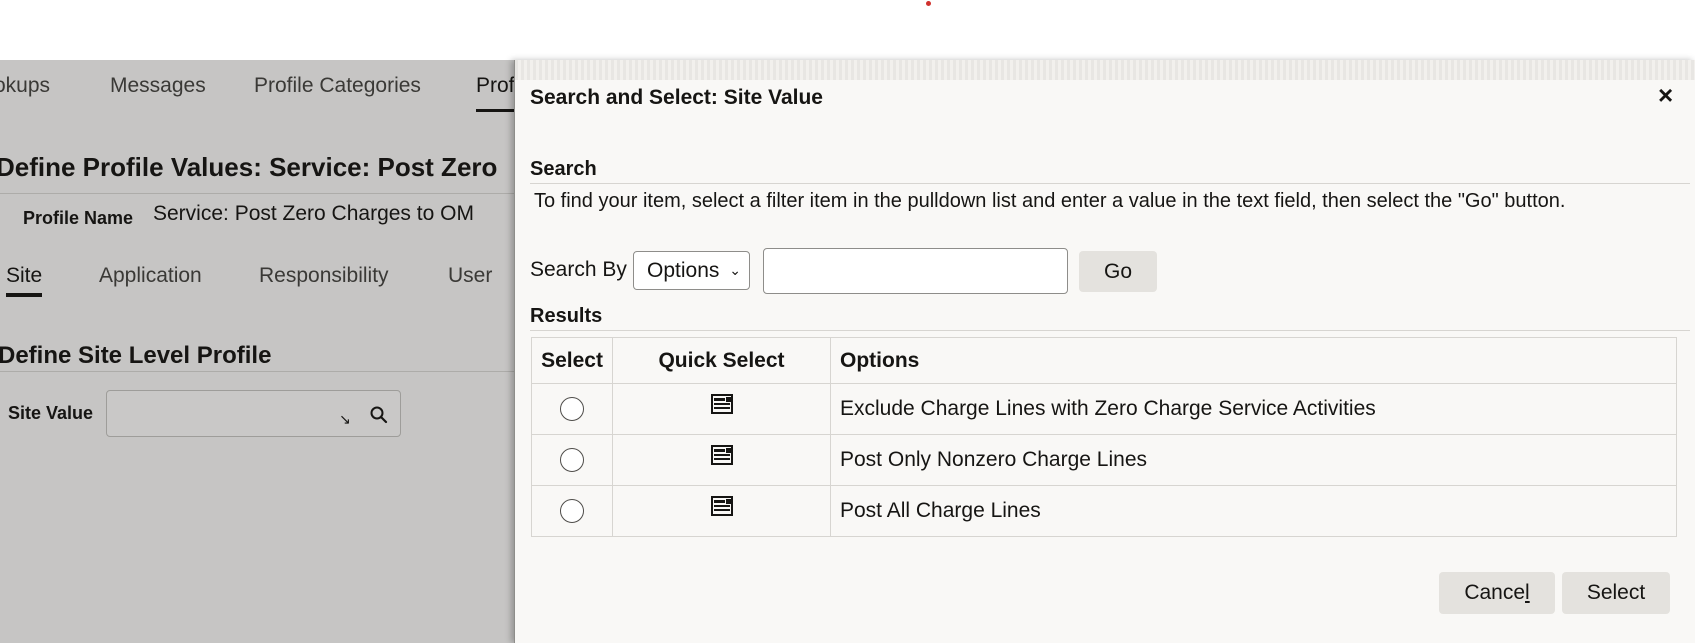  What do you see at coordinates (563, 169) in the screenshot?
I see `search-section-title: Search` at bounding box center [563, 169].